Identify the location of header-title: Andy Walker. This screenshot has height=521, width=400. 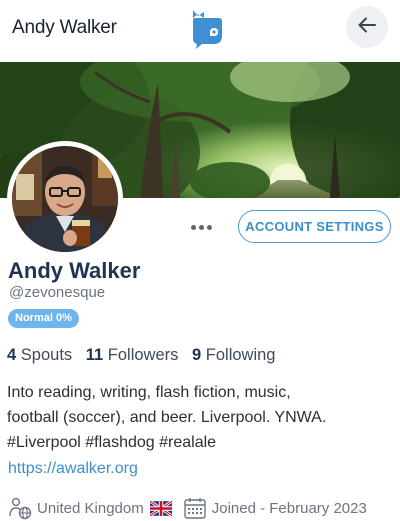
(64, 27).